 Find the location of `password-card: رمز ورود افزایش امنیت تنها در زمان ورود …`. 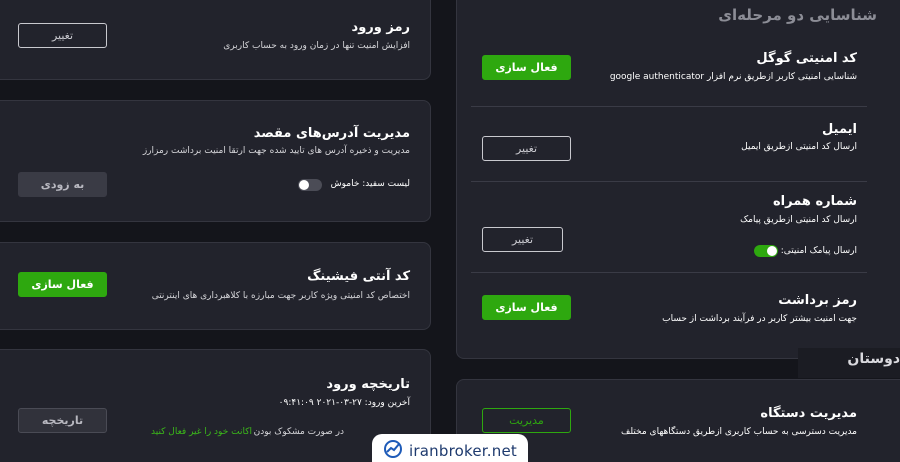

password-card: رمز ورود افزایش امنیت تنها در زمان ورود … is located at coordinates (215, 40).